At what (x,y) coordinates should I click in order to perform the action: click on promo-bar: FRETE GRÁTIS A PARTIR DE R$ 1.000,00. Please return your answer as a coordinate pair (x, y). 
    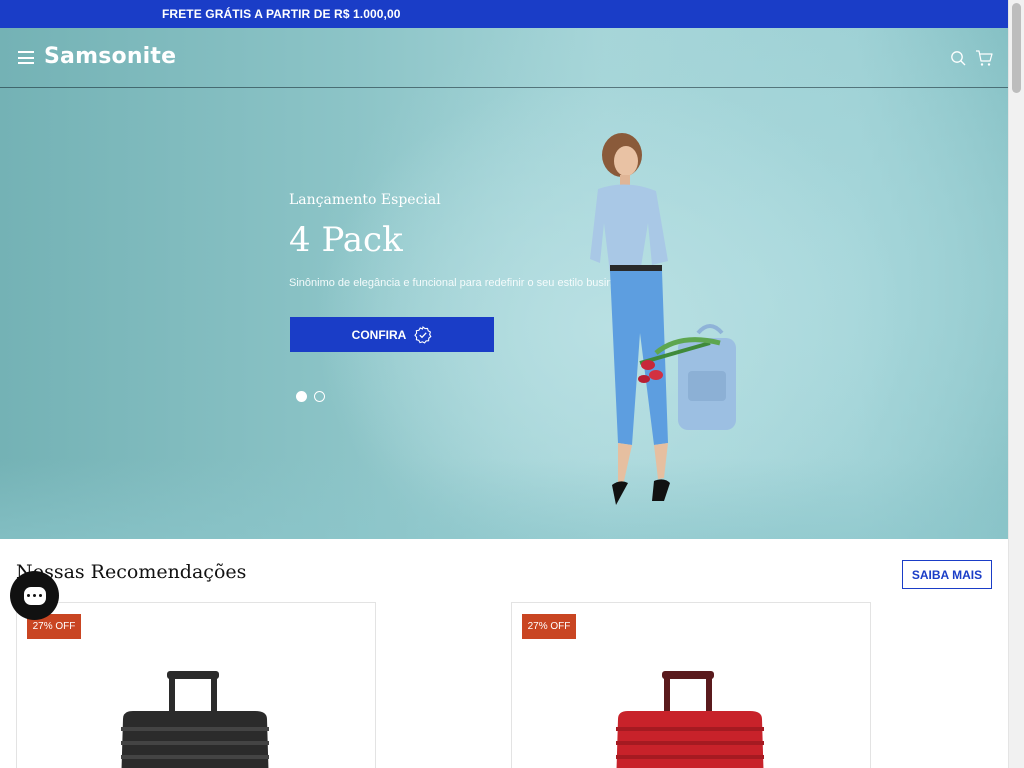
    Looking at the image, I should click on (504, 14).